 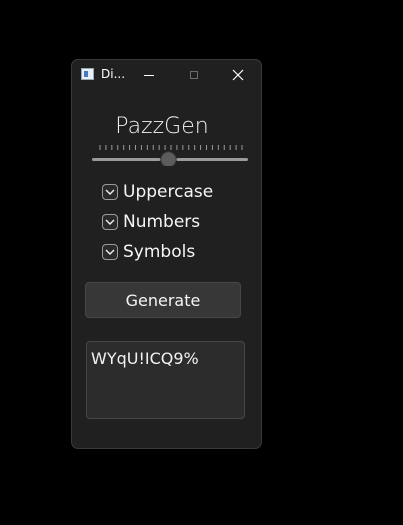 I want to click on slider-thumb, so click(x=168, y=158).